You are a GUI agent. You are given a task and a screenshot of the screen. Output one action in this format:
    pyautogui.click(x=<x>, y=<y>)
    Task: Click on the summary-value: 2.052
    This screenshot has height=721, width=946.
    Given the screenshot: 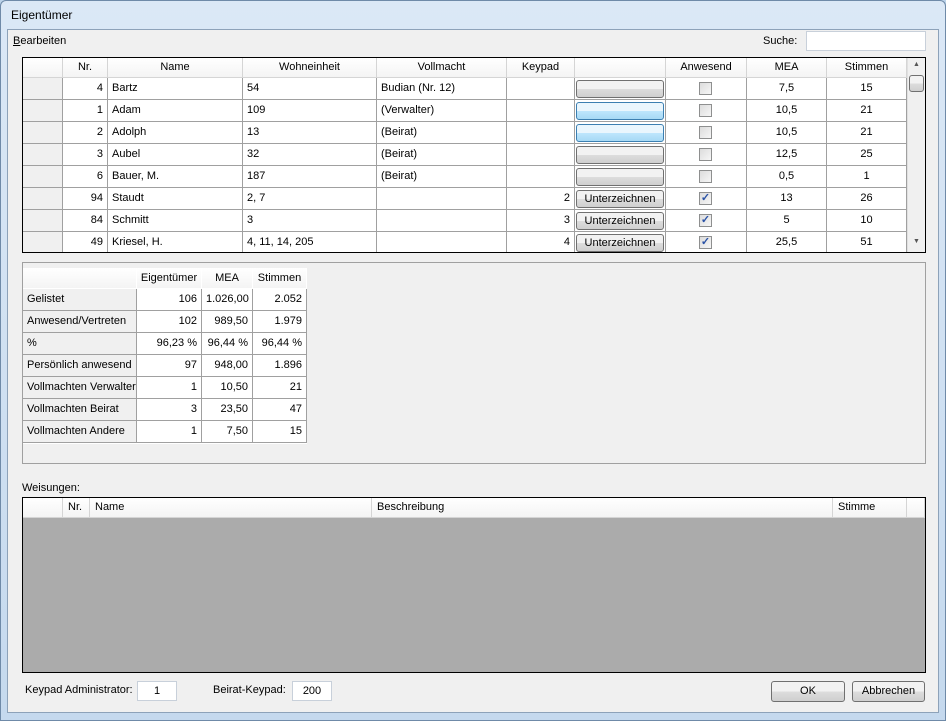 What is the action you would take?
    pyautogui.click(x=280, y=300)
    